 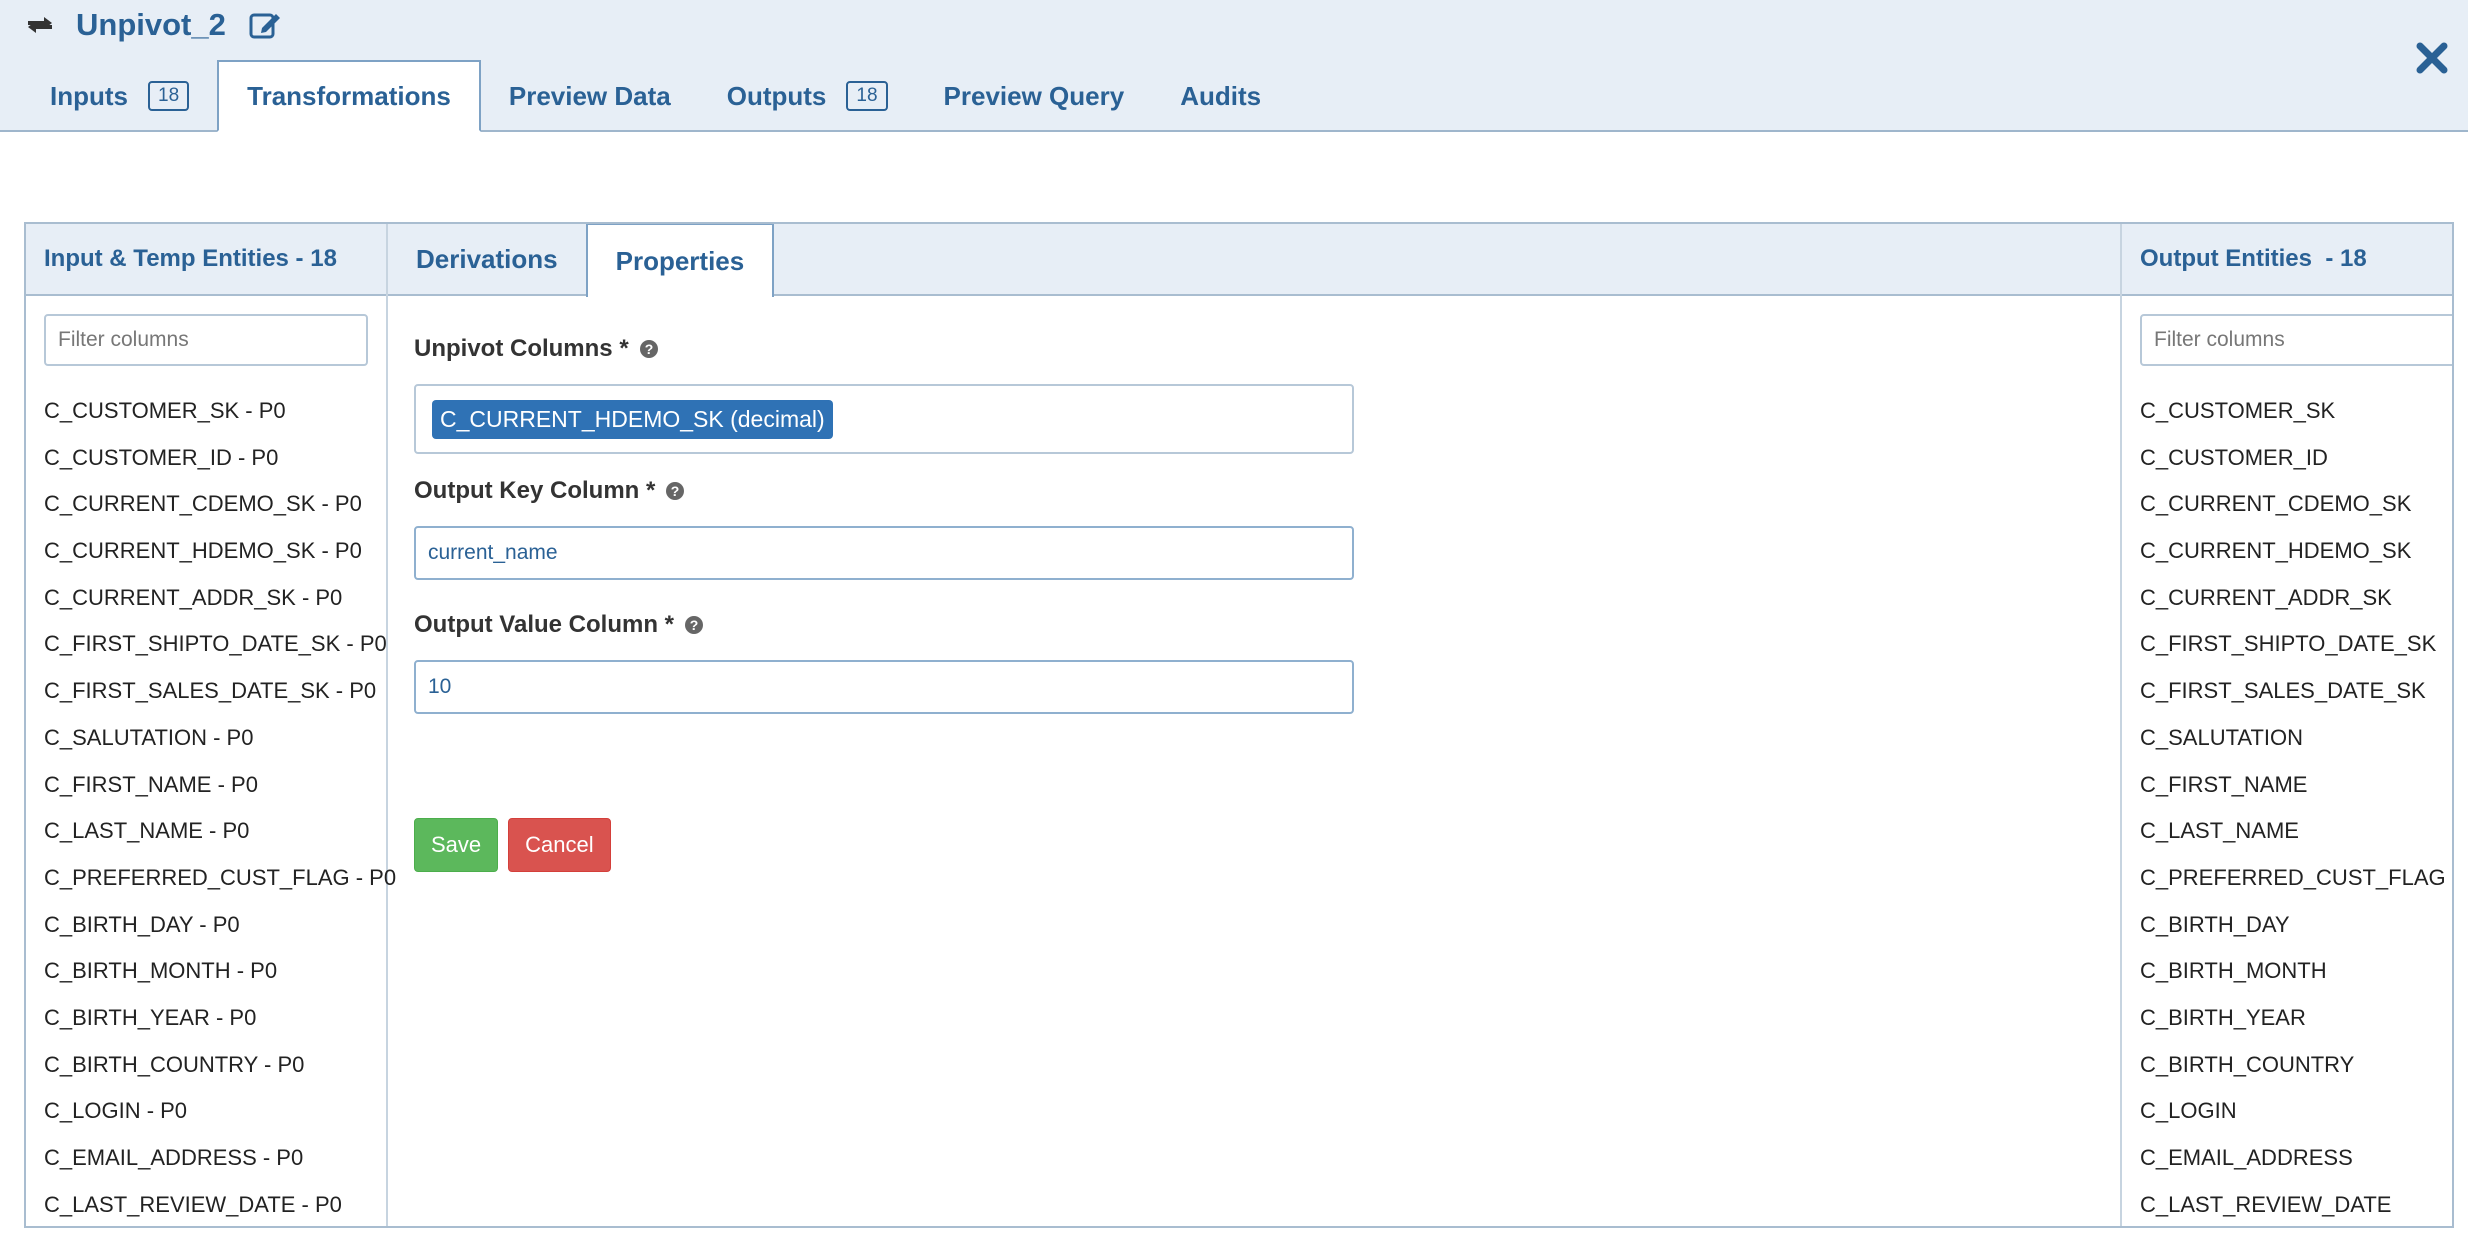 I want to click on output-value-label: Output Value Column * ?, so click(x=884, y=625).